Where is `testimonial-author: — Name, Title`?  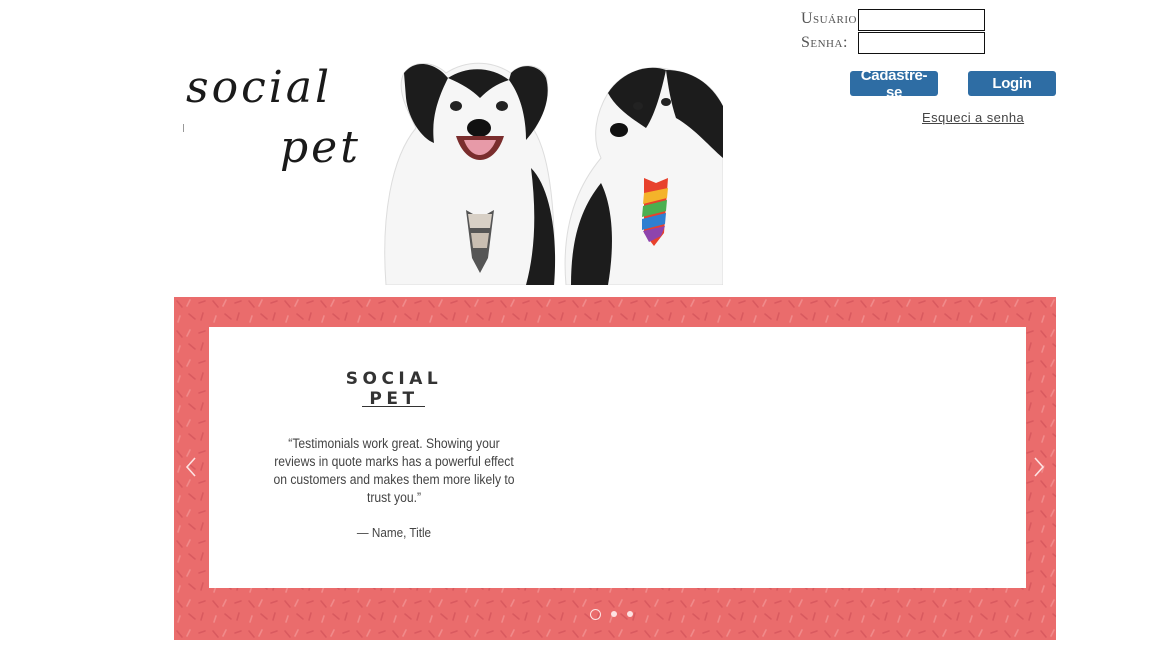 testimonial-author: — Name, Title is located at coordinates (394, 532).